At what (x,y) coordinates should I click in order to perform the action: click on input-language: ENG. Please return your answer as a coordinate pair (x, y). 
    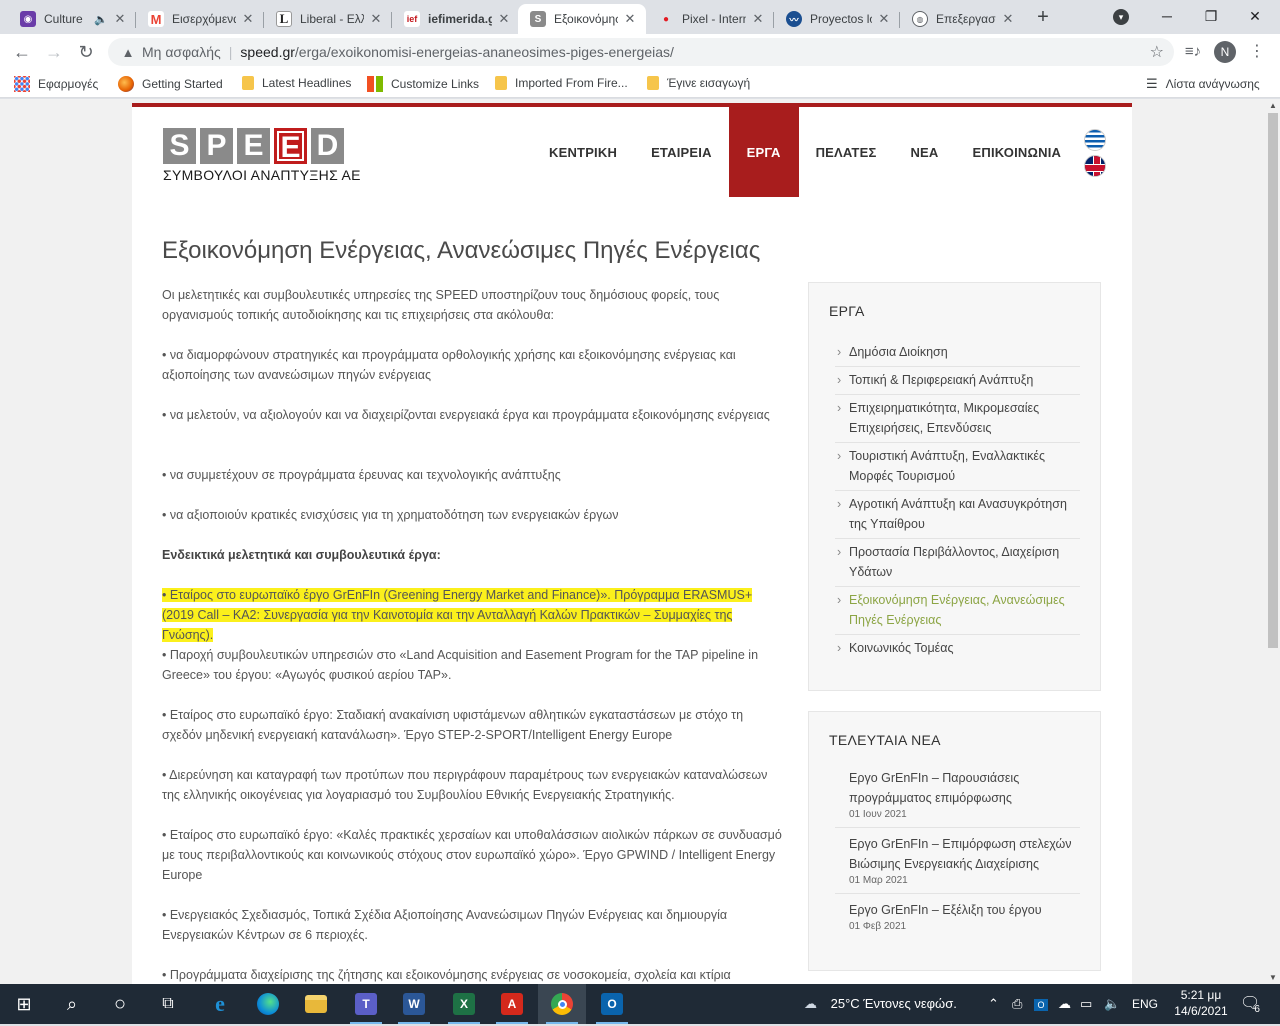
    Looking at the image, I should click on (1145, 1004).